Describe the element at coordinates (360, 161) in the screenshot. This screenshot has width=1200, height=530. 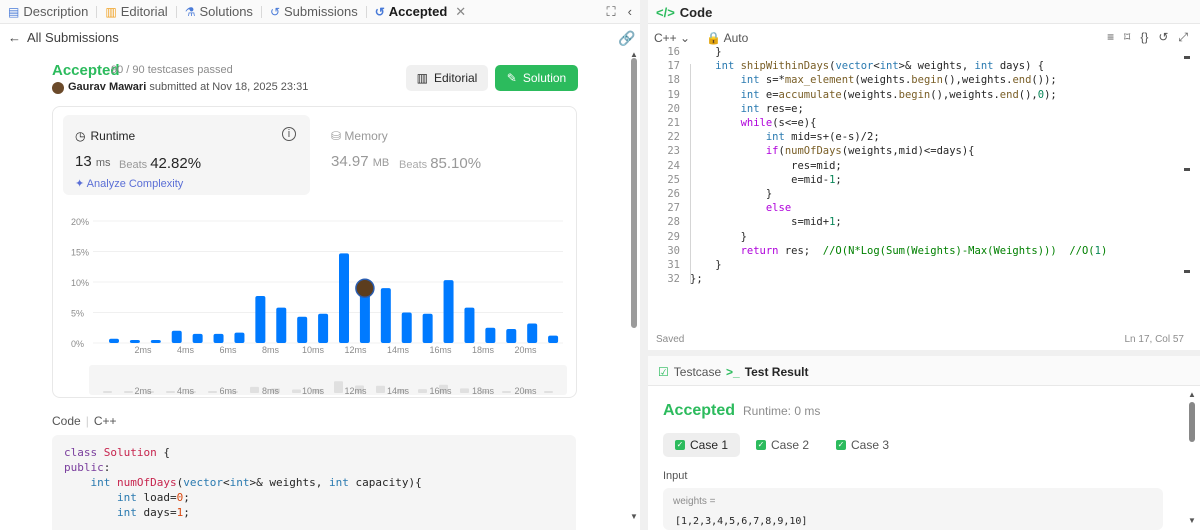
I see `memory-value: 34.97 MB` at that location.